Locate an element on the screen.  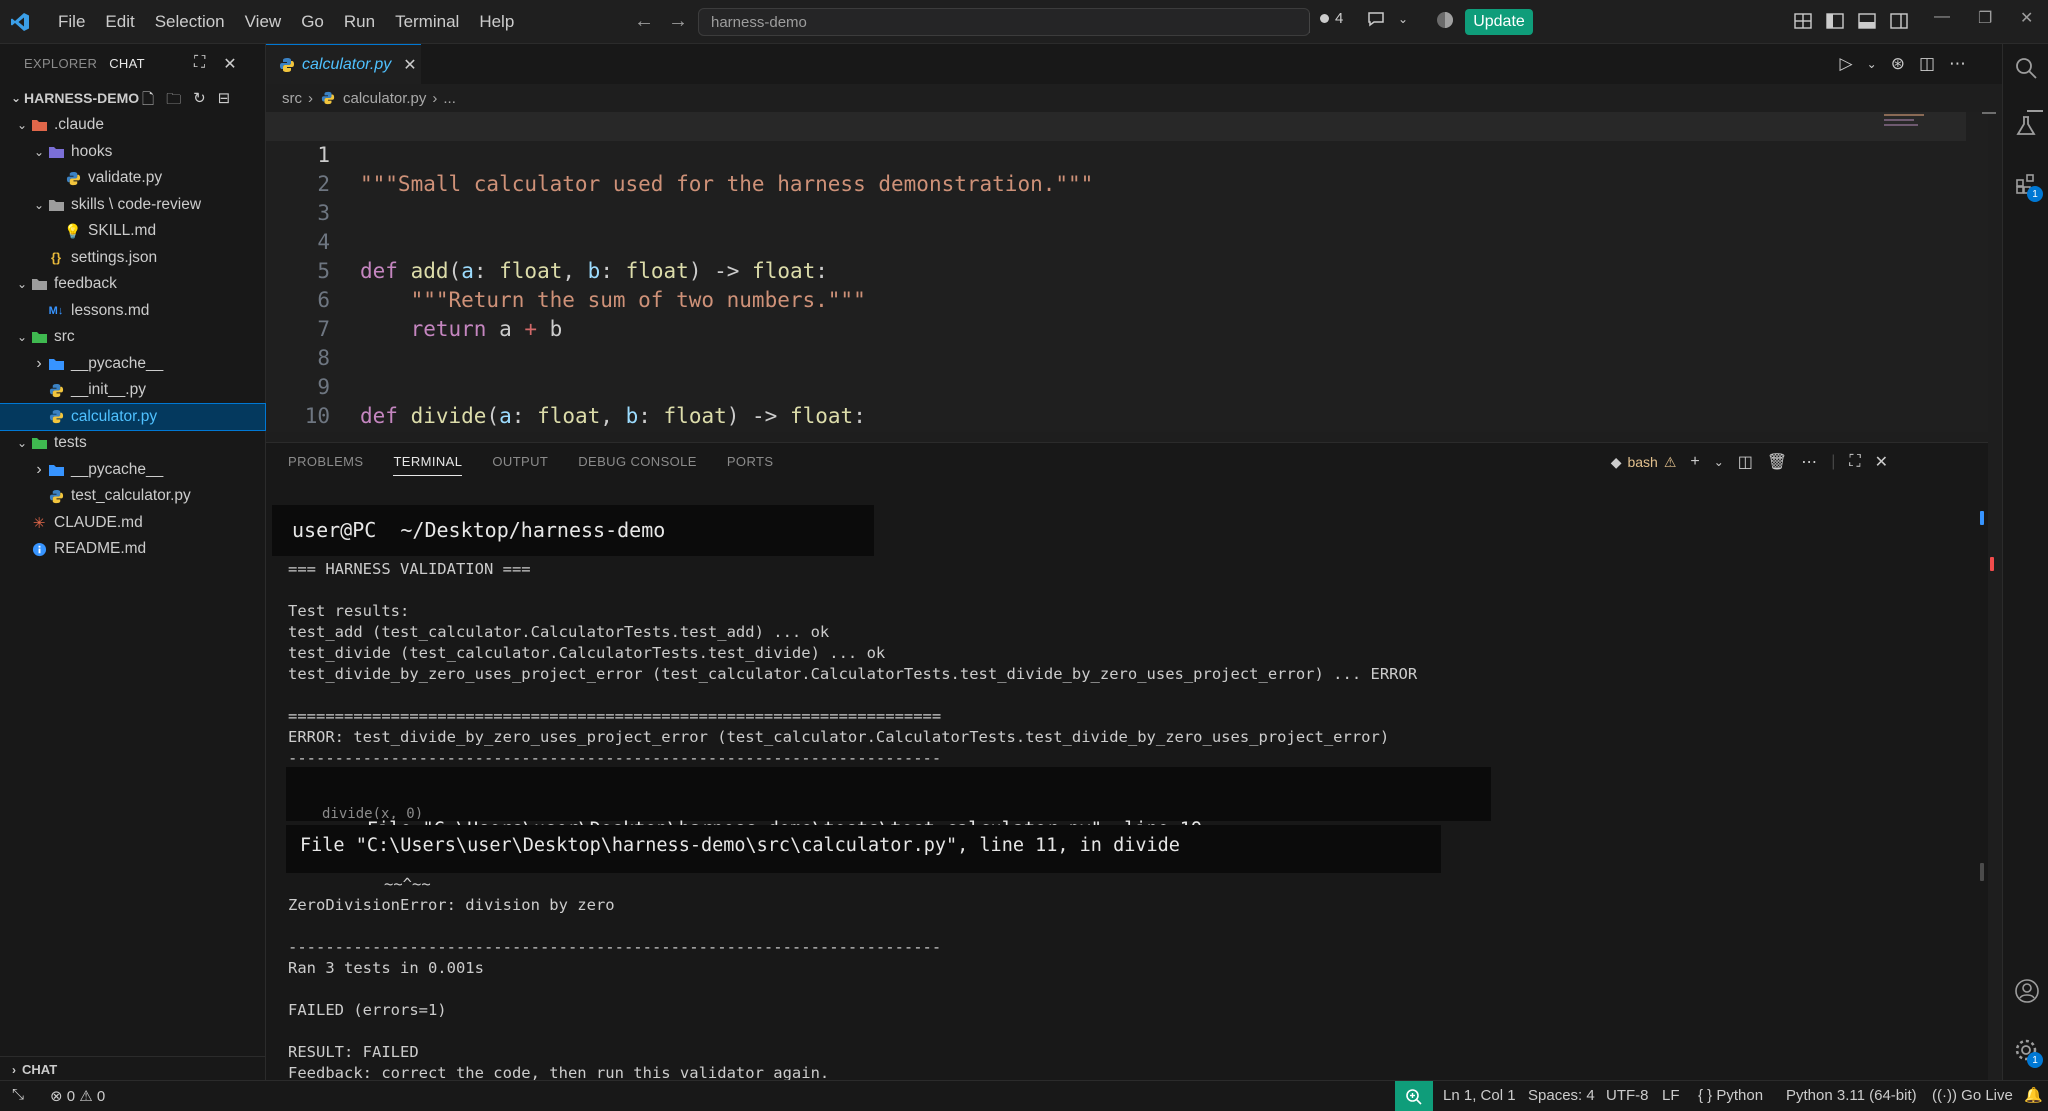
close-icon: ✕ is located at coordinates (229, 64).